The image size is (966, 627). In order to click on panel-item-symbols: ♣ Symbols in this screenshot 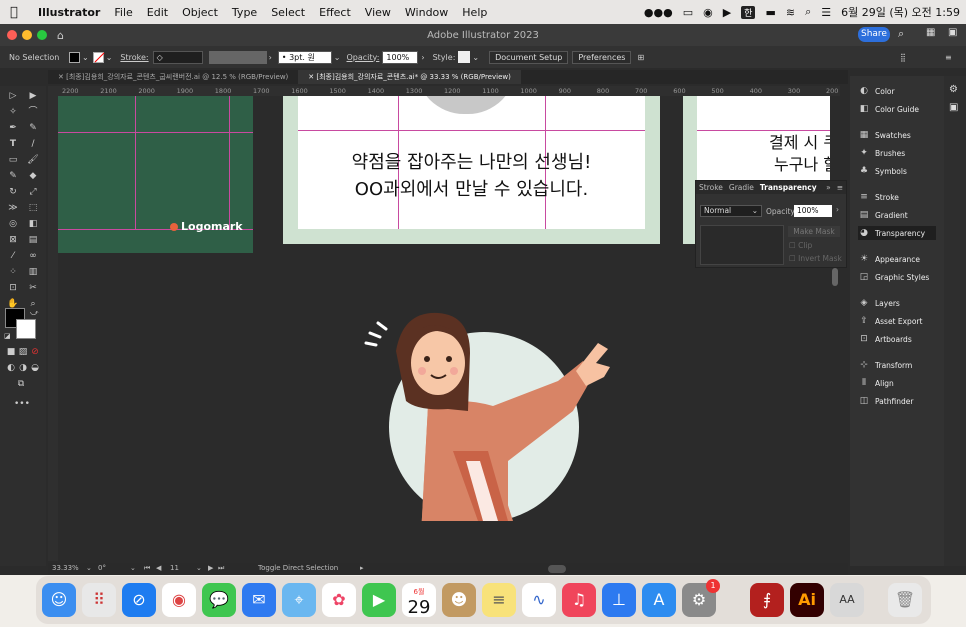, I will do `click(882, 171)`.